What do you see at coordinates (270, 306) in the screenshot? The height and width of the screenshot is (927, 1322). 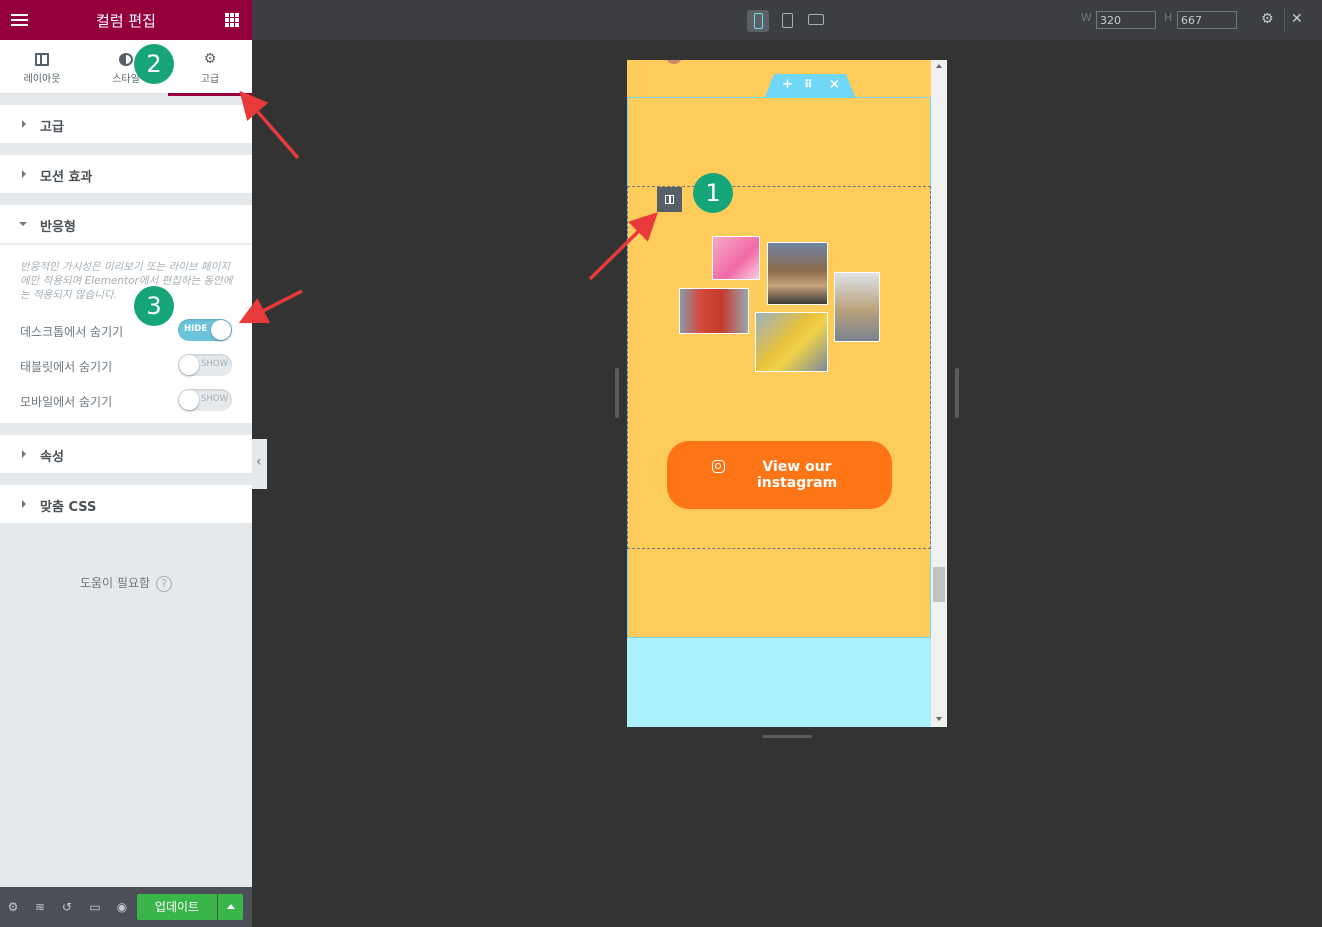 I see `arrow-to-hide-switch` at bounding box center [270, 306].